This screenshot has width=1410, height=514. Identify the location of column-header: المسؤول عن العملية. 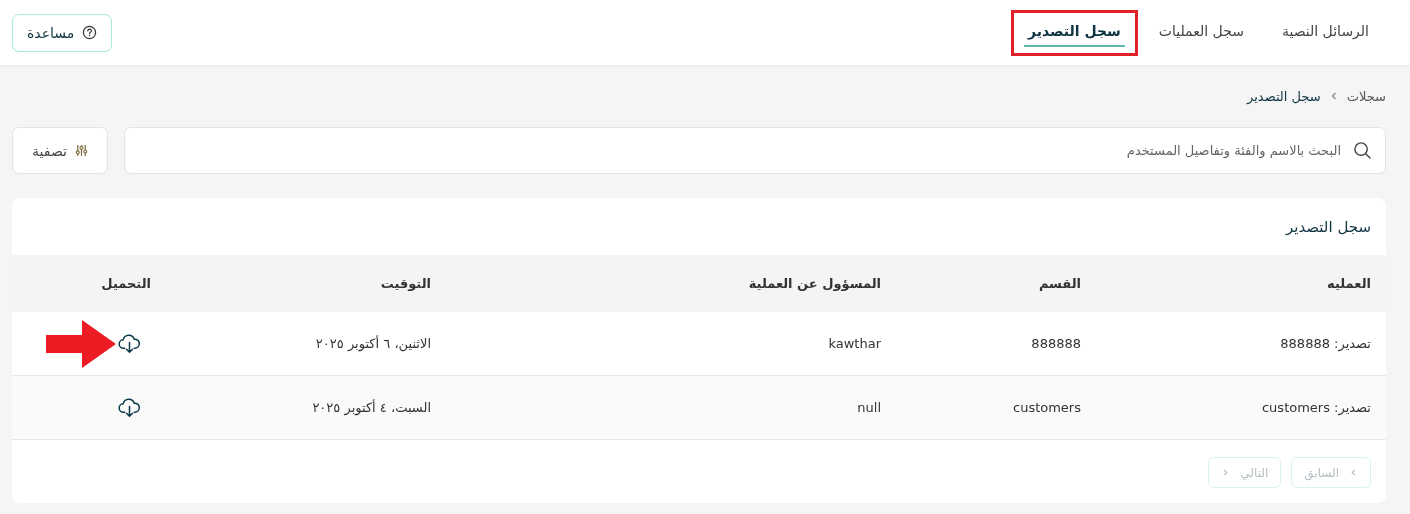
(814, 283).